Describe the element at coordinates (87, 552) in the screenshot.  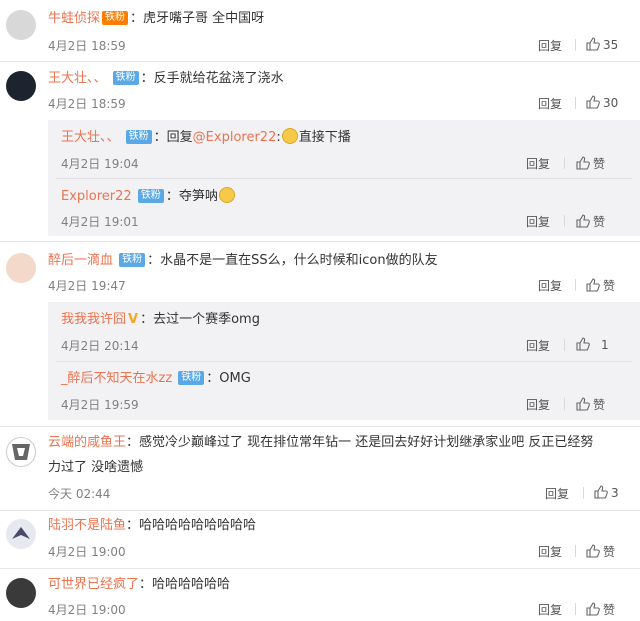
I see `comment-time: 4月2日 19:00` at that location.